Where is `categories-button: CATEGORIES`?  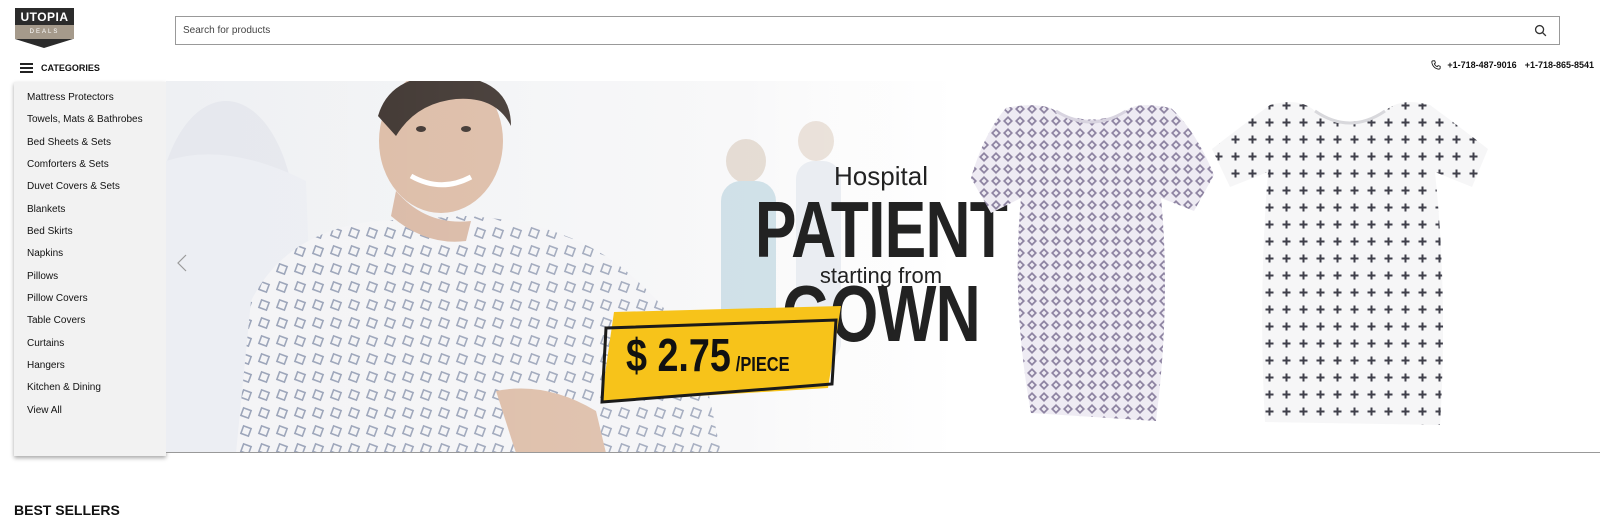
categories-button: CATEGORIES is located at coordinates (60, 68).